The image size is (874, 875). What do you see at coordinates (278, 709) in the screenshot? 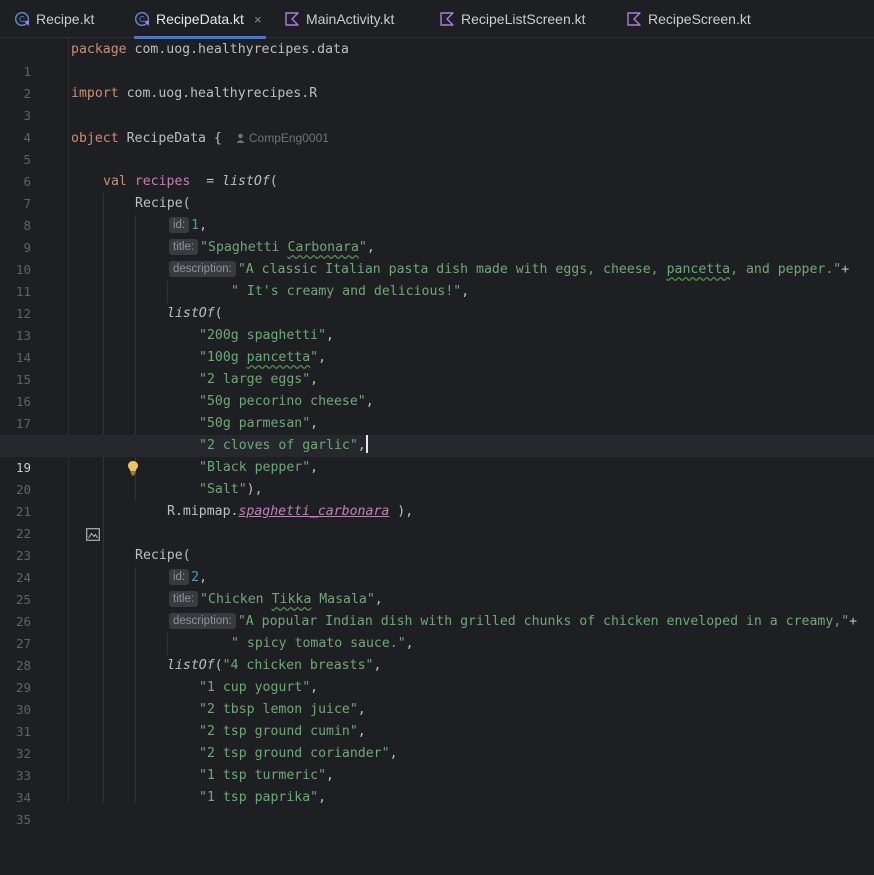
I see `string-literal: "2 tbsp lemon juice"` at bounding box center [278, 709].